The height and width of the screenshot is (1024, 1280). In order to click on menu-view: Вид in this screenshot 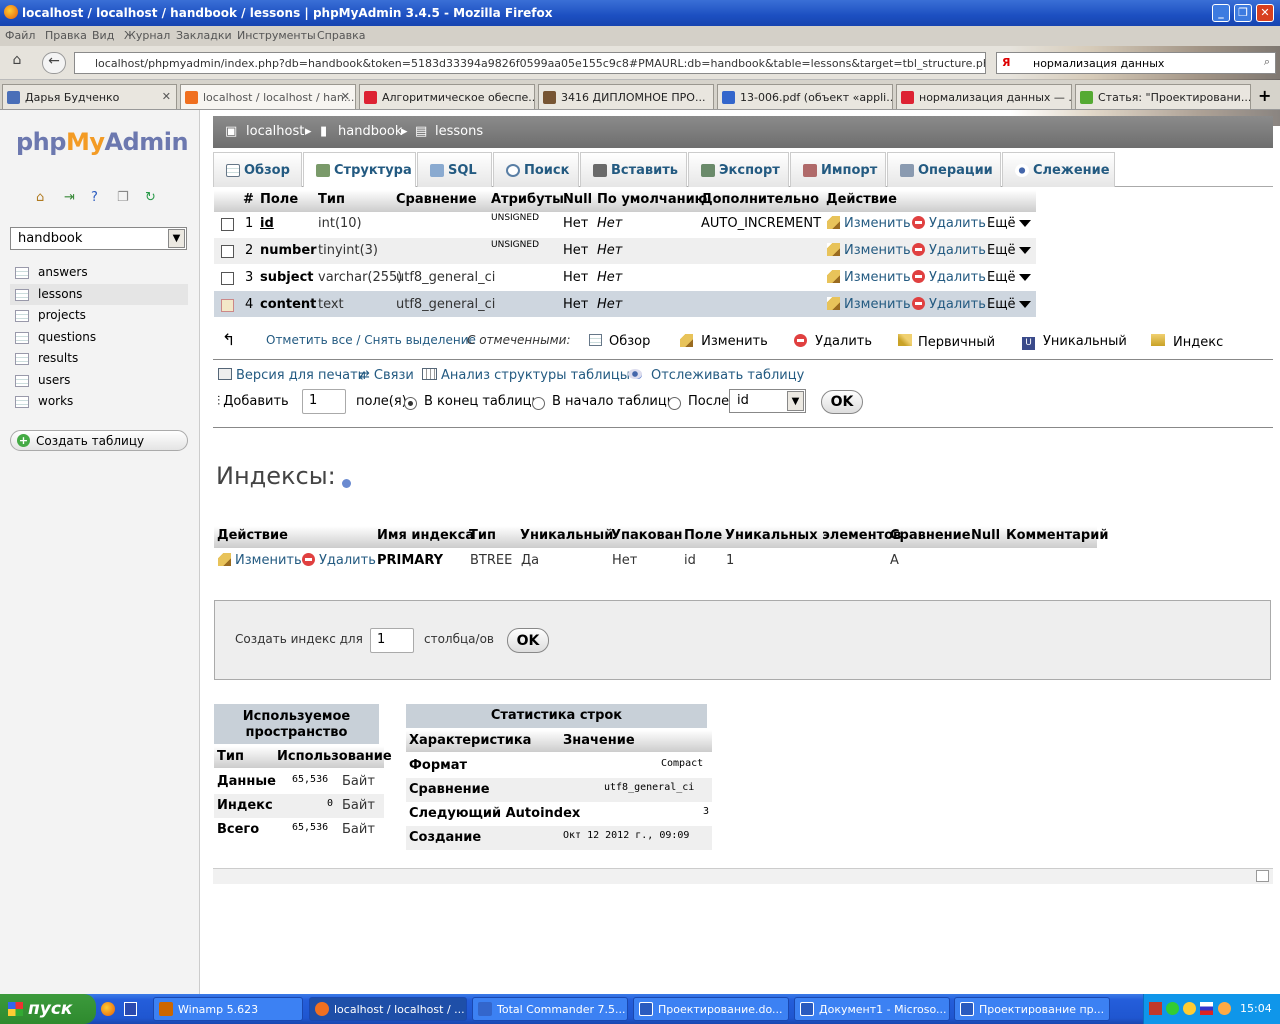, I will do `click(103, 35)`.